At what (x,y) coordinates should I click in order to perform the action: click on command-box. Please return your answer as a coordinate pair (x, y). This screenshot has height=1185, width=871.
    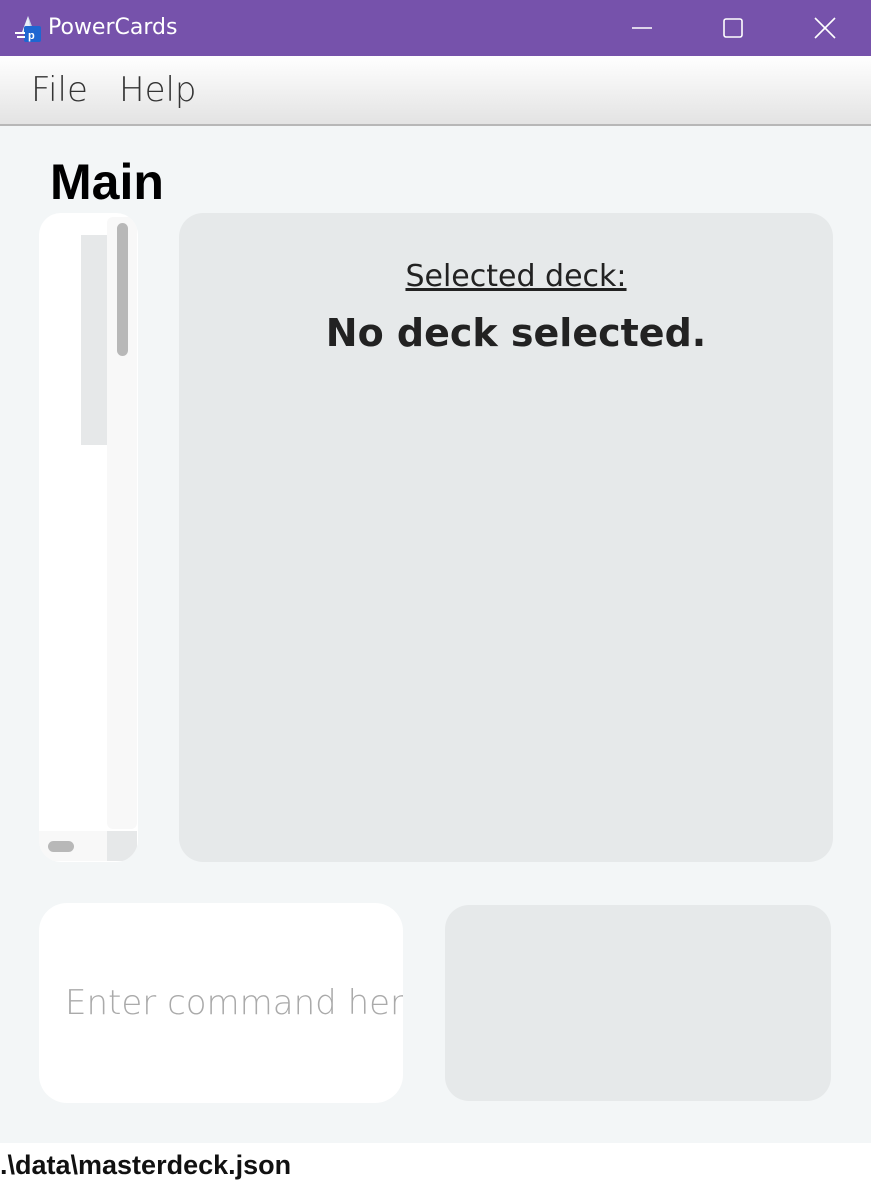
    Looking at the image, I should click on (221, 1003).